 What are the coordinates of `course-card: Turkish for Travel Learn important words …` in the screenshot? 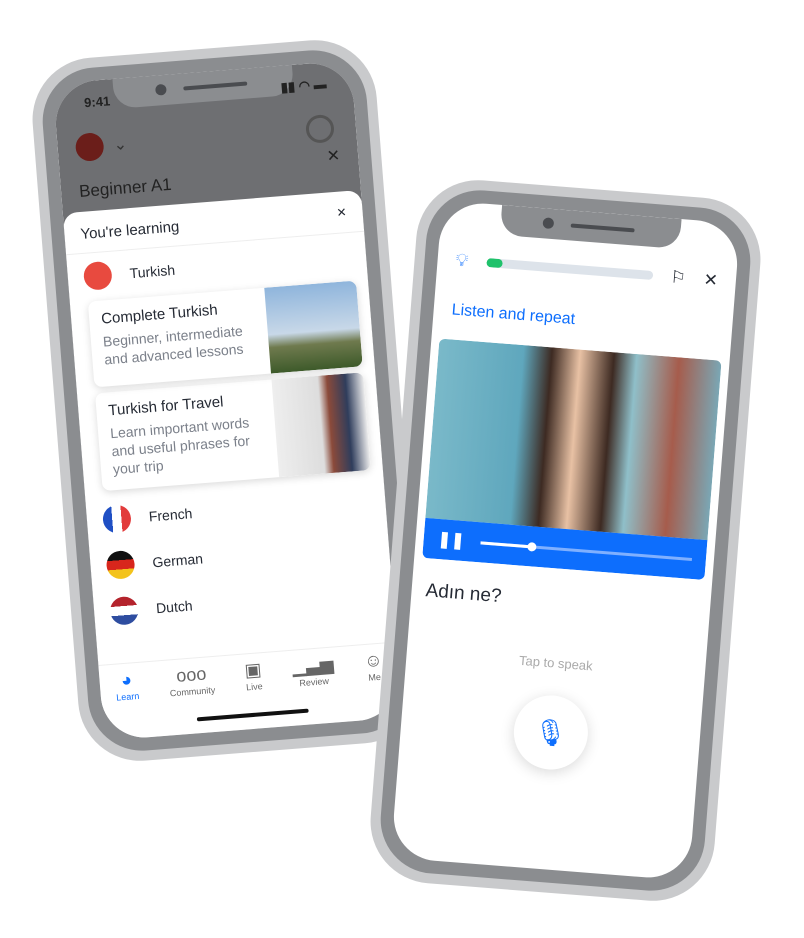 It's located at (233, 431).